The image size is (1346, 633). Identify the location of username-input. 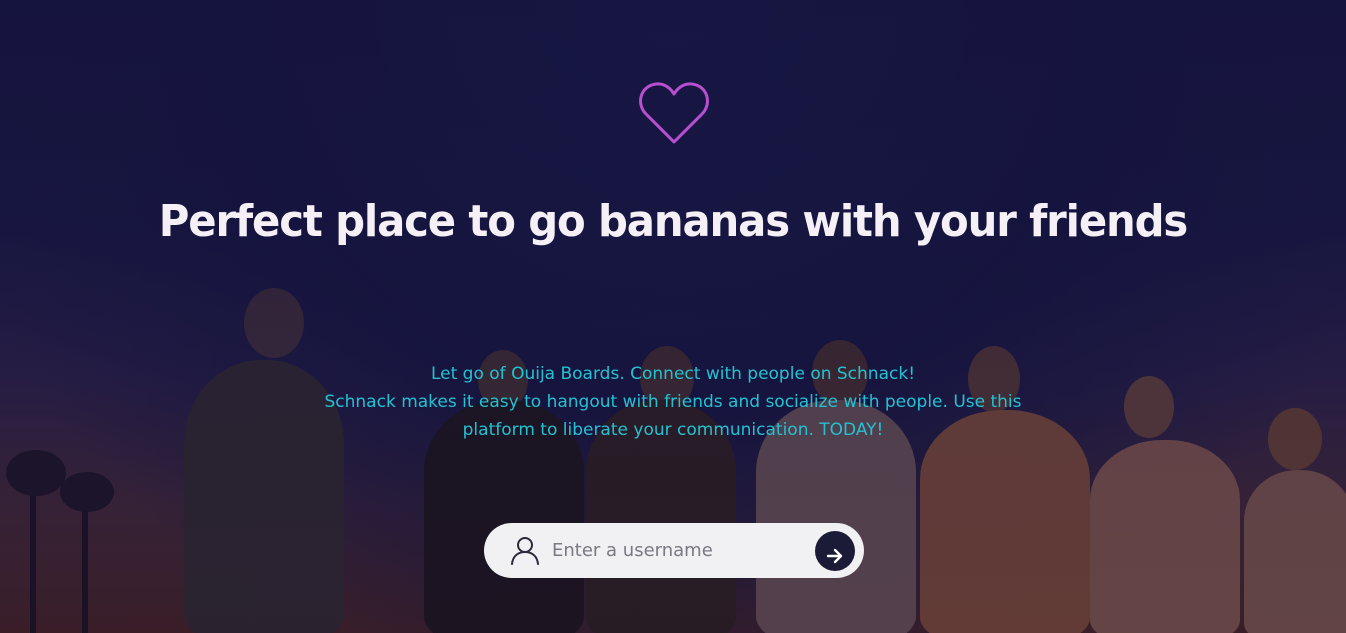
(676, 550).